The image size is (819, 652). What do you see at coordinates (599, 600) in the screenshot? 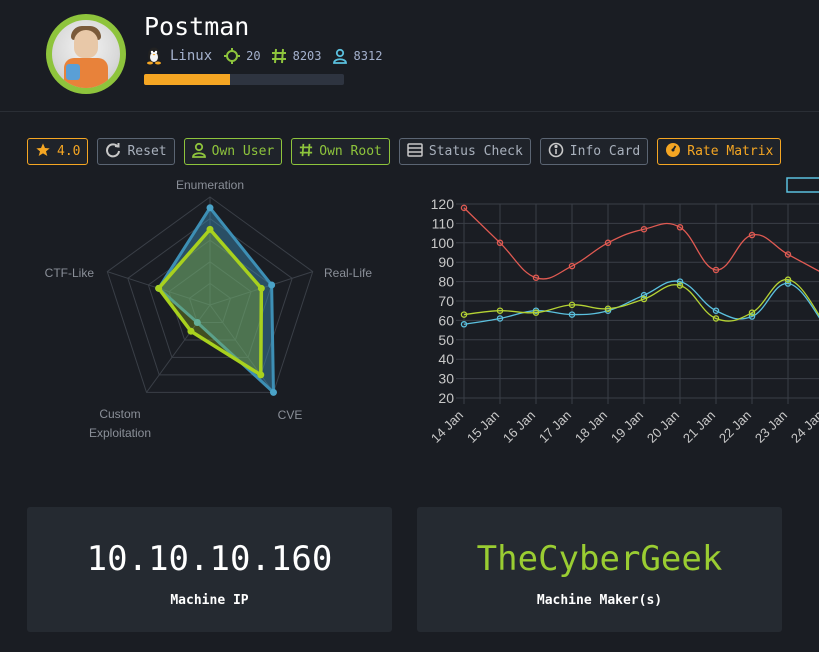
I see `machine-maker-label: Machine Maker(s)` at bounding box center [599, 600].